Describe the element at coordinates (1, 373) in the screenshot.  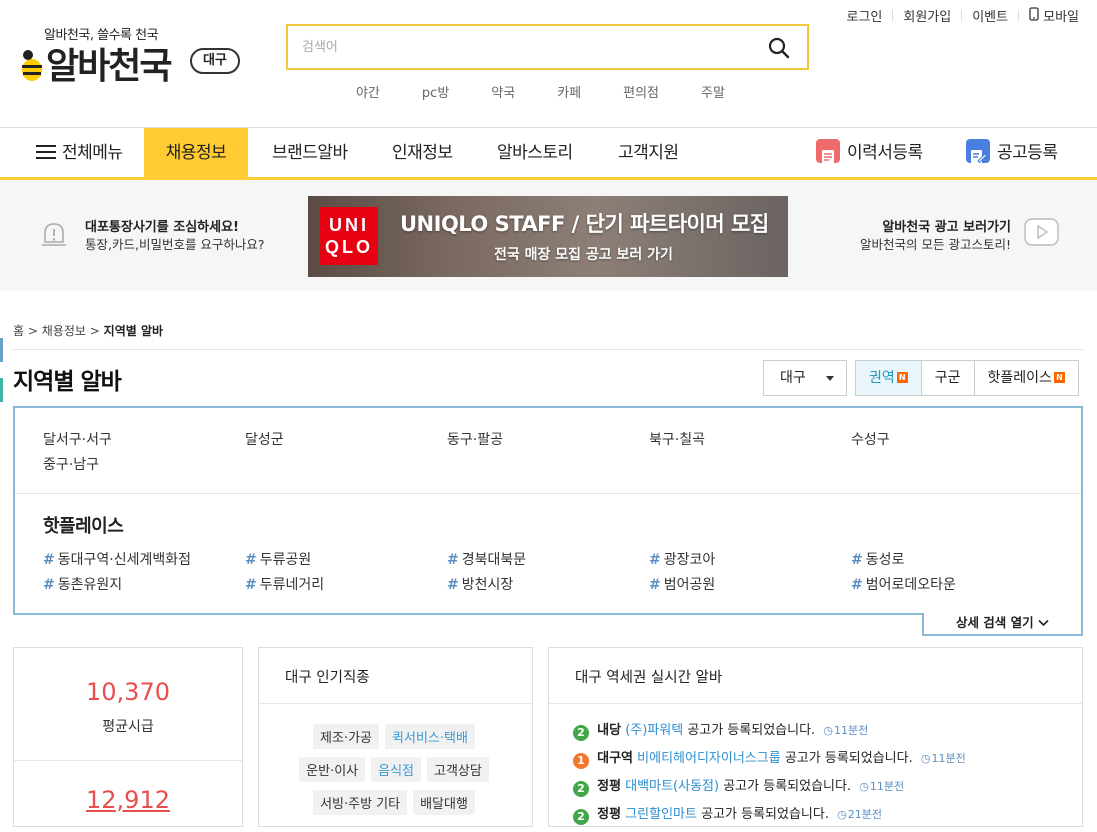
I see `side-tab` at that location.